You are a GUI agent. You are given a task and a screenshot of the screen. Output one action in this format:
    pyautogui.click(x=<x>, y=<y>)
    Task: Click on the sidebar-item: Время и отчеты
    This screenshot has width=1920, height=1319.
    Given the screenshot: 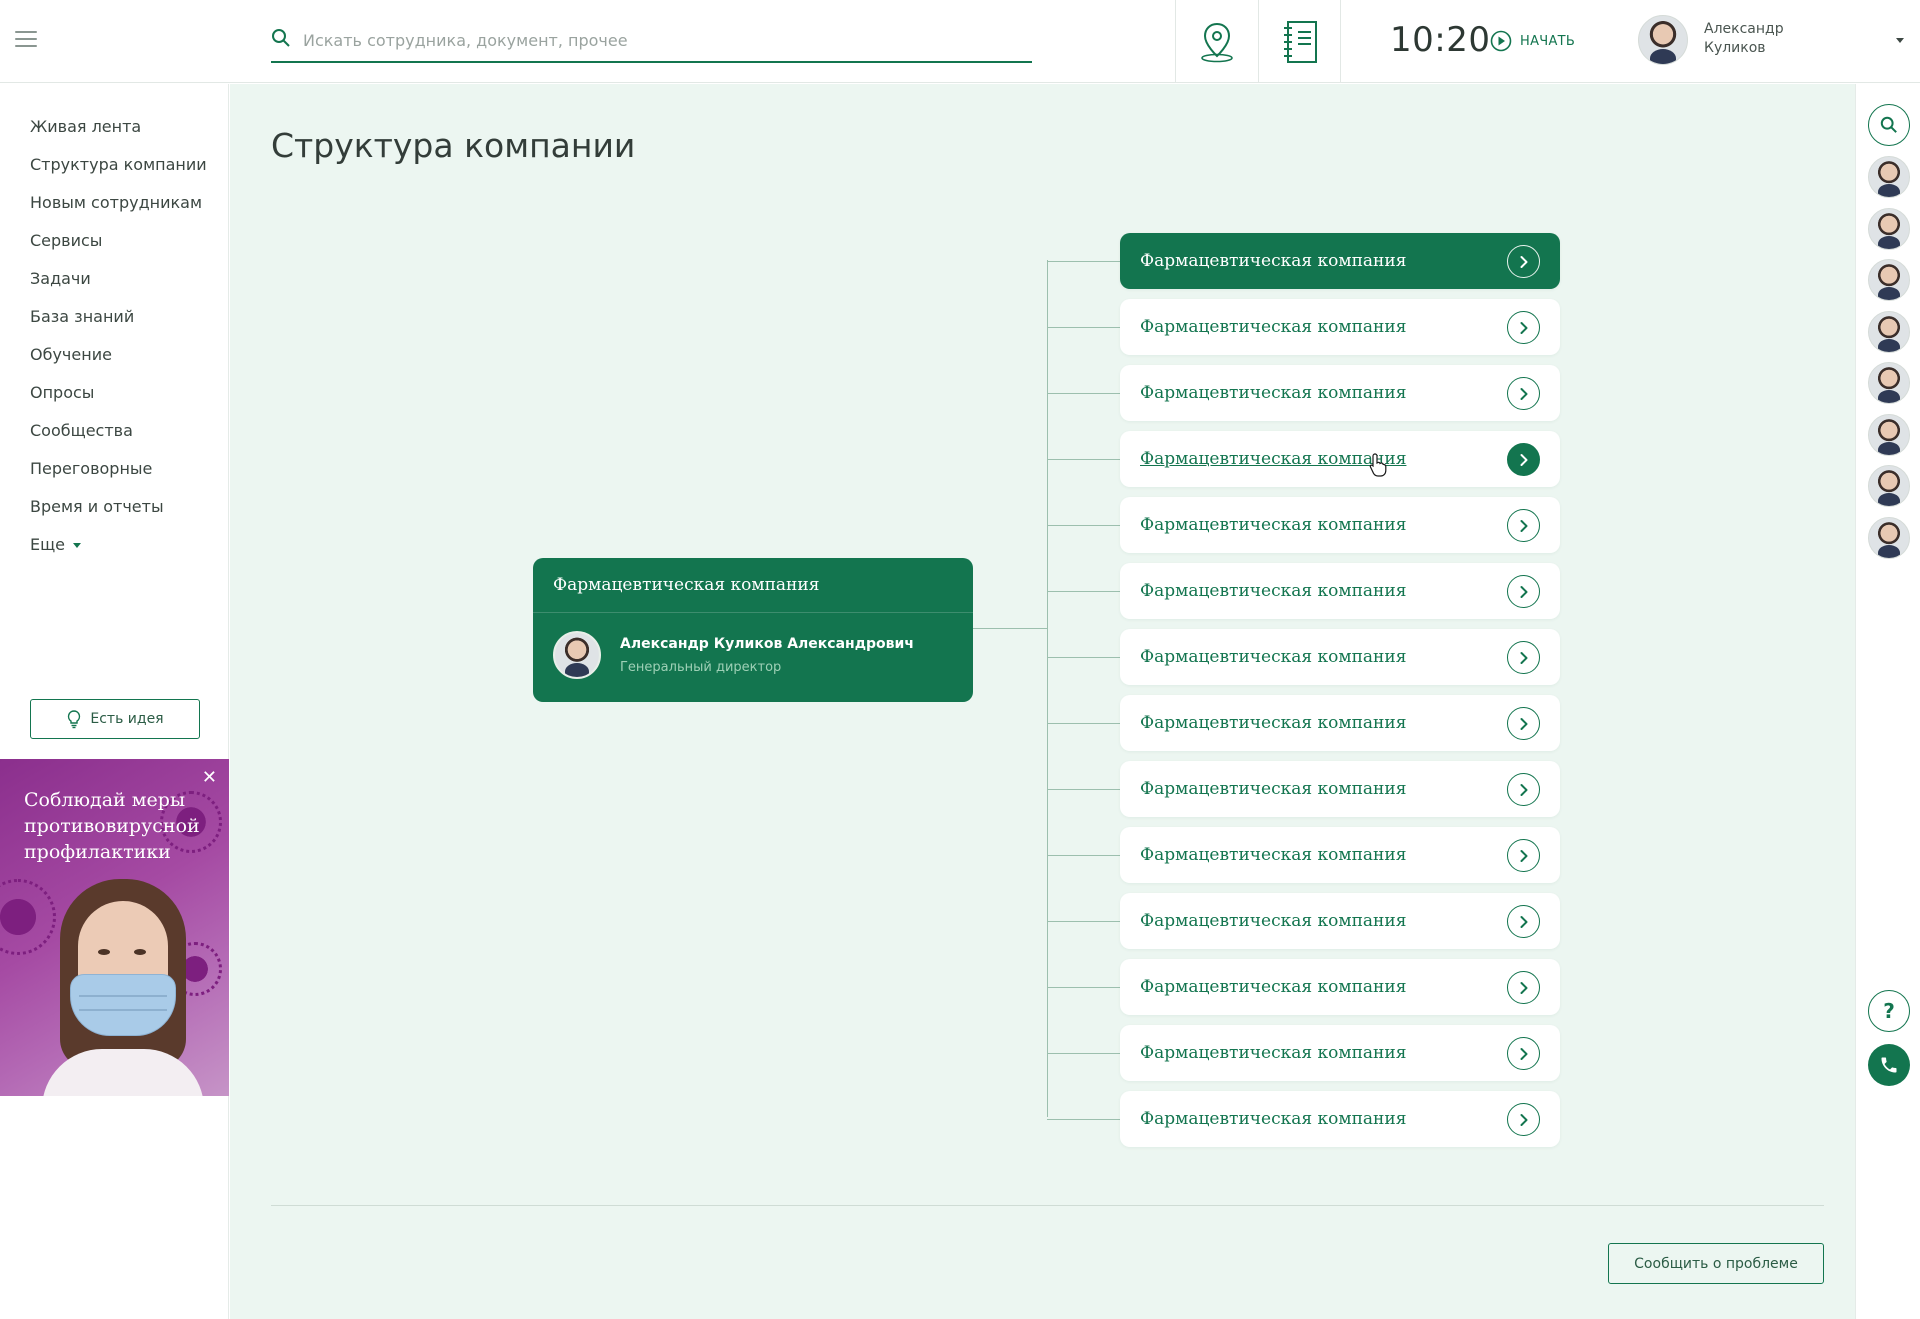 What is the action you would take?
    pyautogui.click(x=118, y=515)
    